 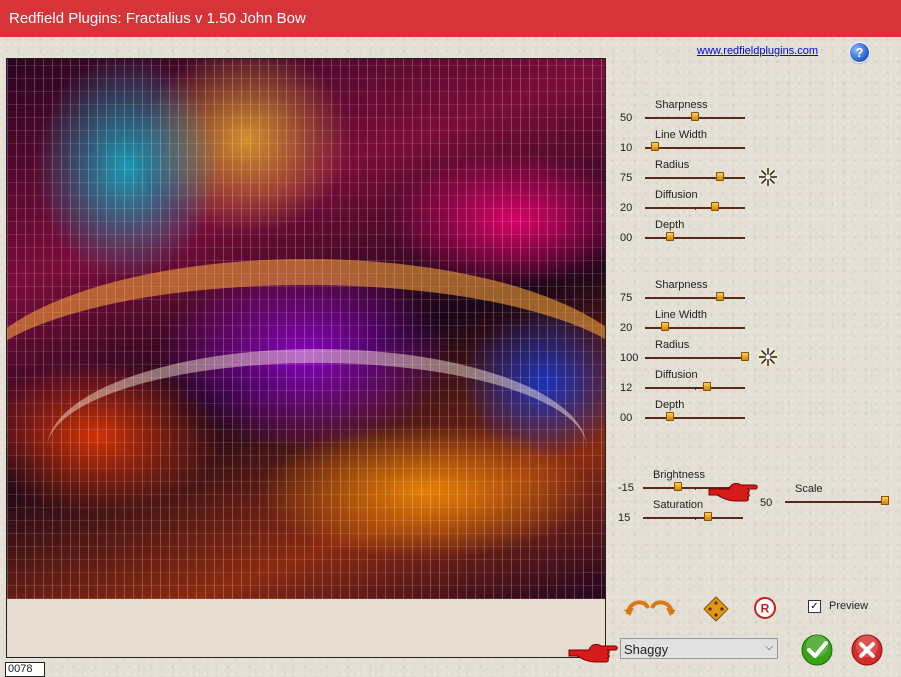 I want to click on frame-counter: 0078, so click(x=25, y=669).